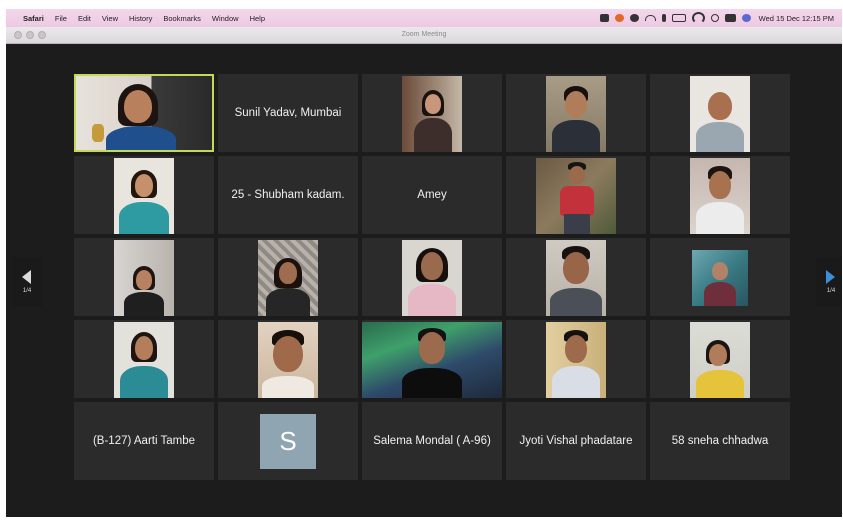 The image size is (843, 520). What do you see at coordinates (84, 18) in the screenshot?
I see `menu-edit: Edit` at bounding box center [84, 18].